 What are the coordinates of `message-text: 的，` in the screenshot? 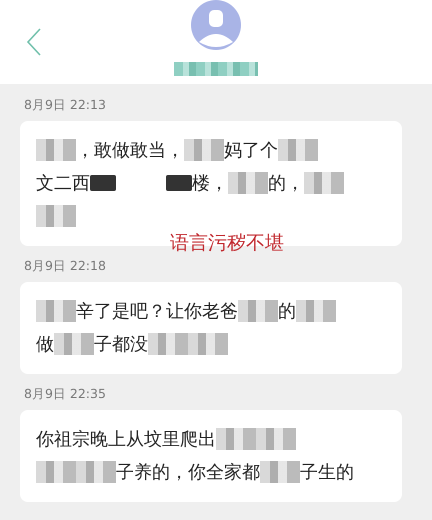 It's located at (286, 183).